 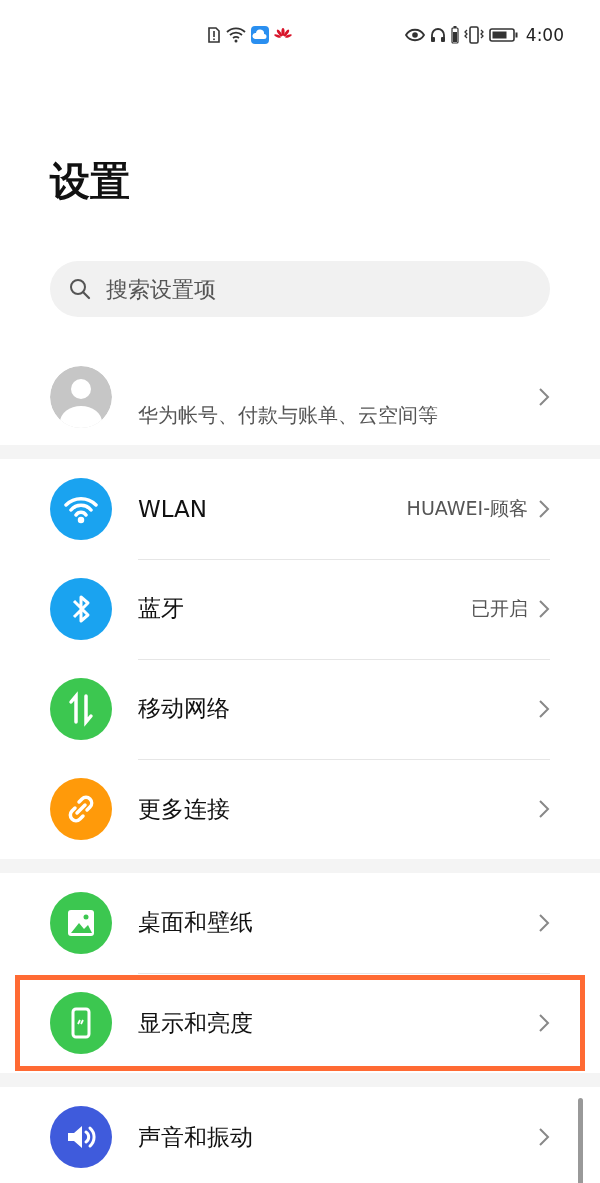 What do you see at coordinates (414, 35) in the screenshot?
I see `eye-icon` at bounding box center [414, 35].